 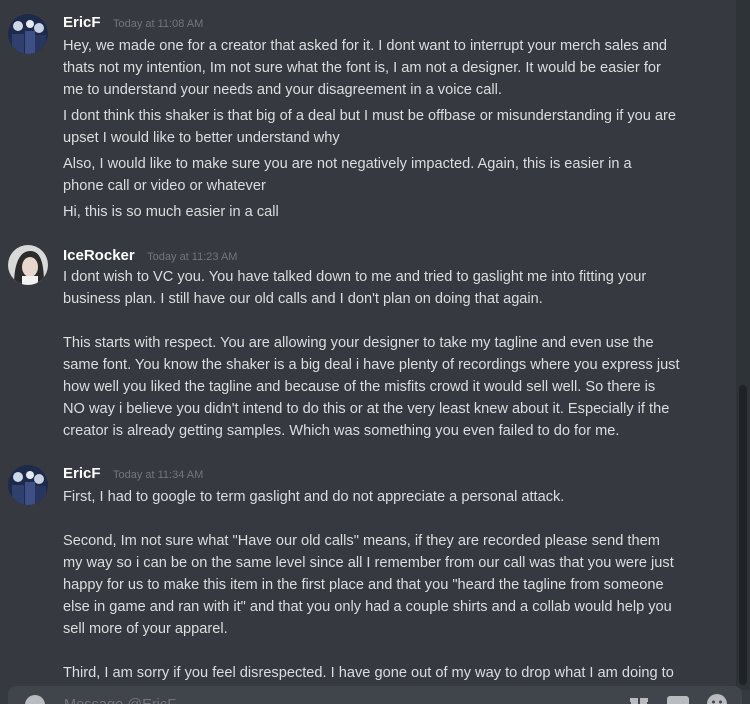 What do you see at coordinates (639, 698) in the screenshot?
I see `gift-icon` at bounding box center [639, 698].